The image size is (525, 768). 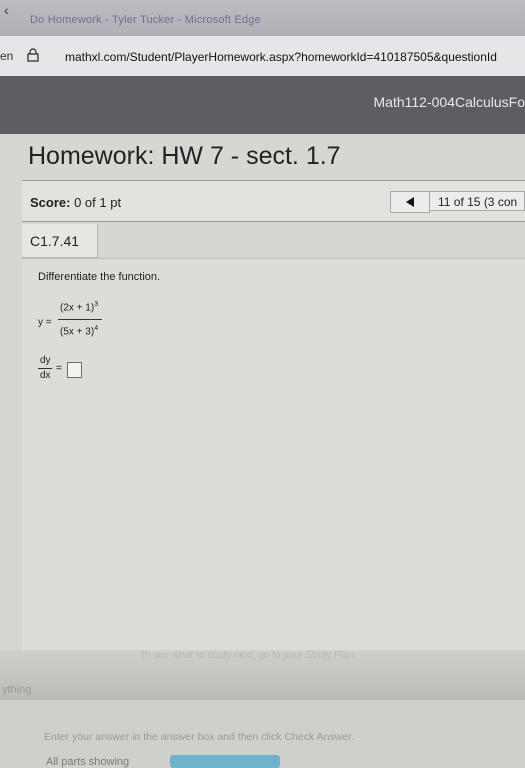 I want to click on course-name: Math112-004CalculusFo, so click(x=449, y=102).